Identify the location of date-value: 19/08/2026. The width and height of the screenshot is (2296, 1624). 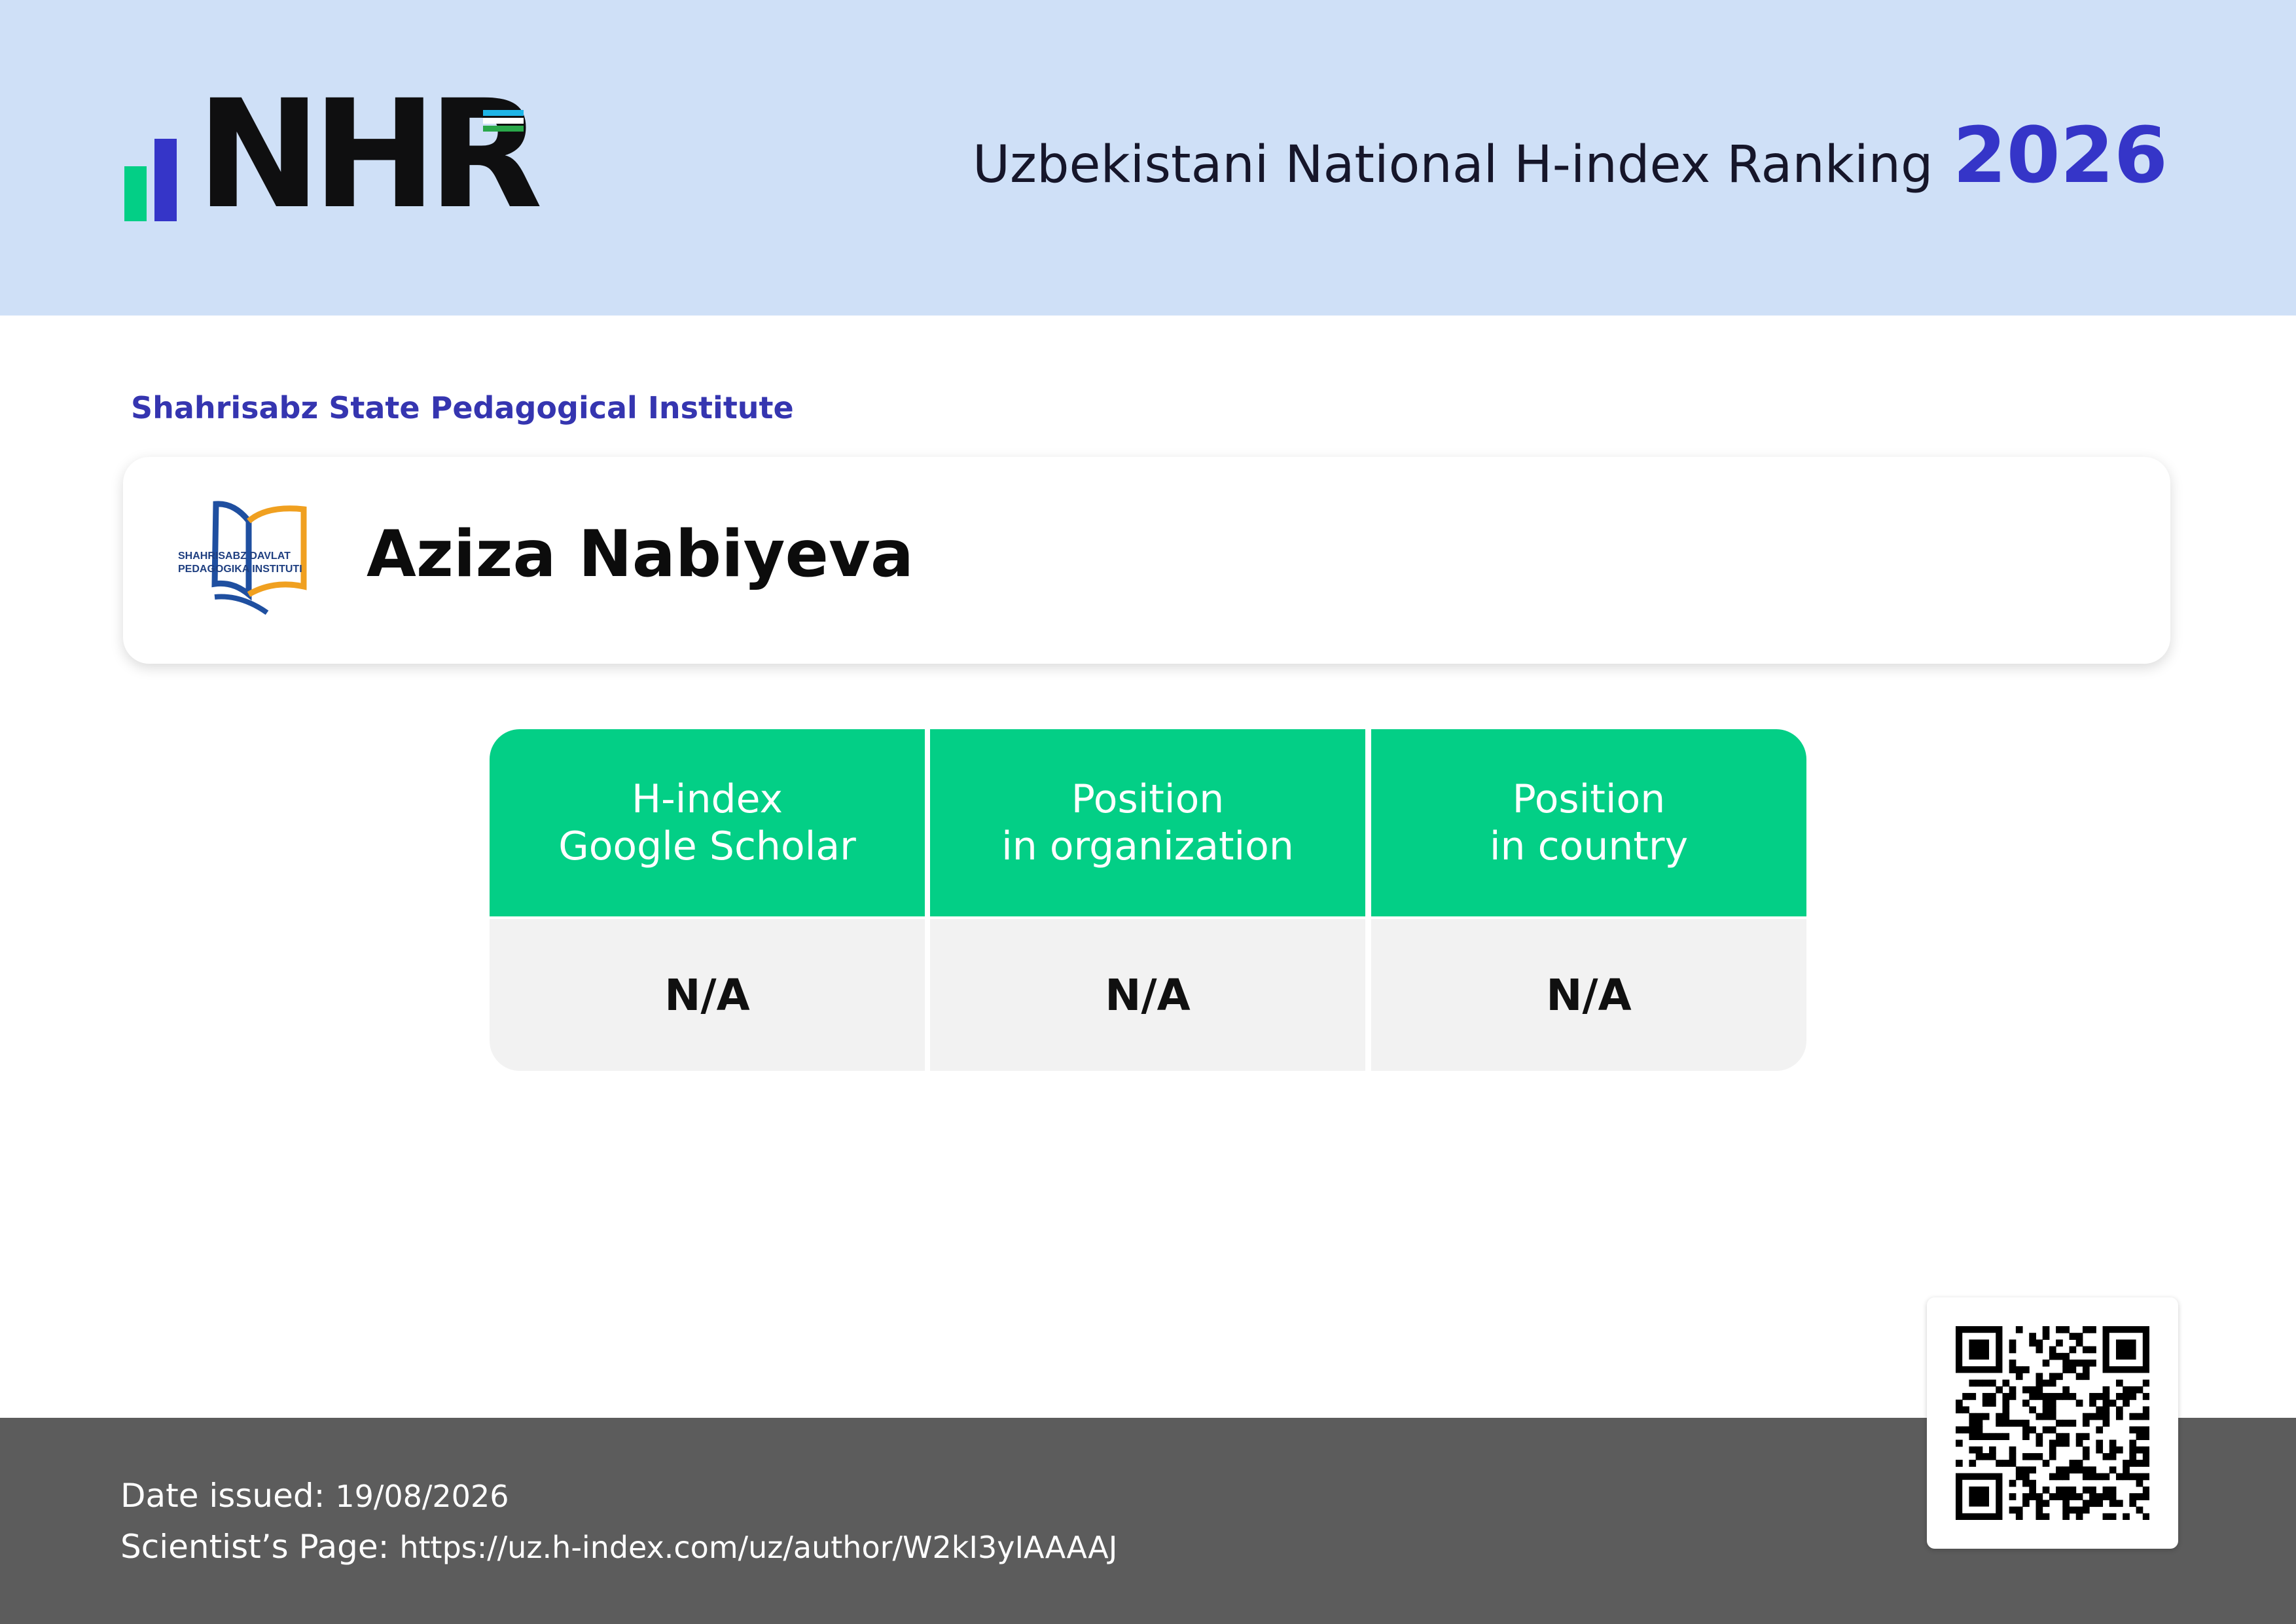
(422, 1496).